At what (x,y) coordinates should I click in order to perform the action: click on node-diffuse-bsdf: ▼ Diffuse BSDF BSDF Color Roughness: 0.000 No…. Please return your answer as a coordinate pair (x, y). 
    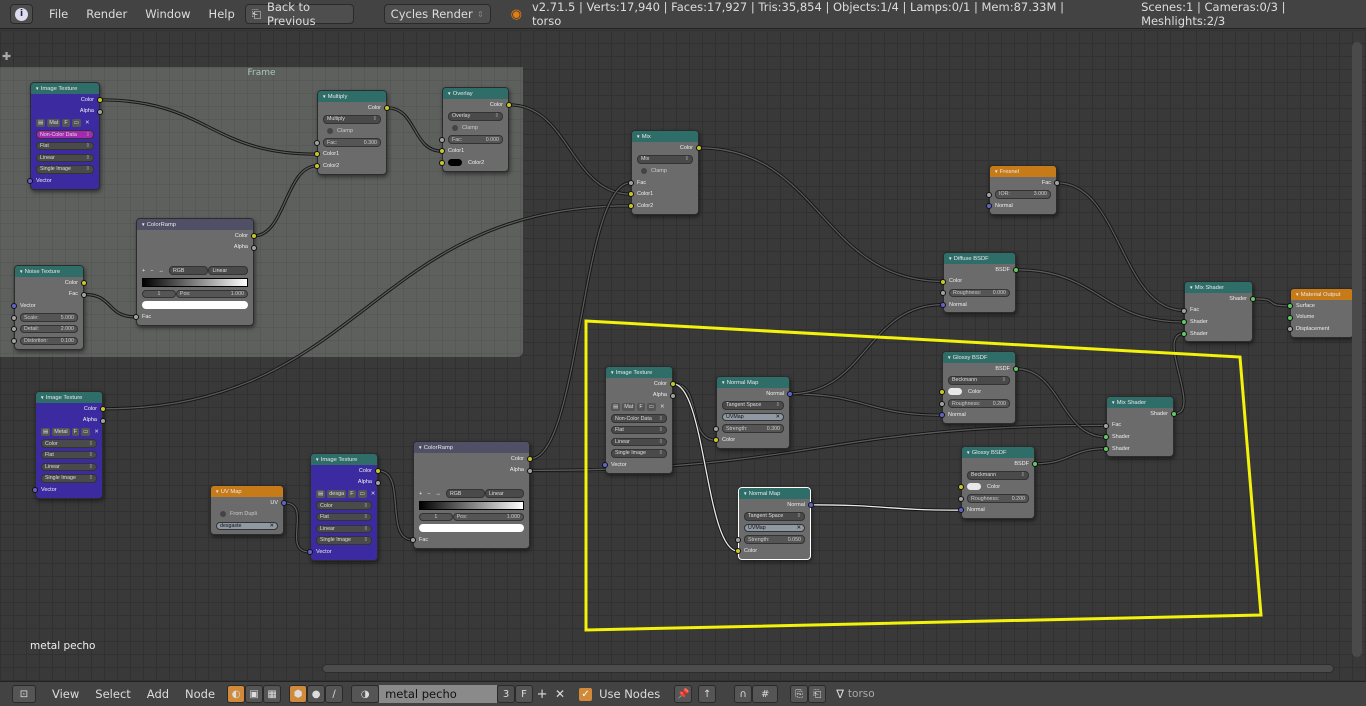
    Looking at the image, I should click on (979, 283).